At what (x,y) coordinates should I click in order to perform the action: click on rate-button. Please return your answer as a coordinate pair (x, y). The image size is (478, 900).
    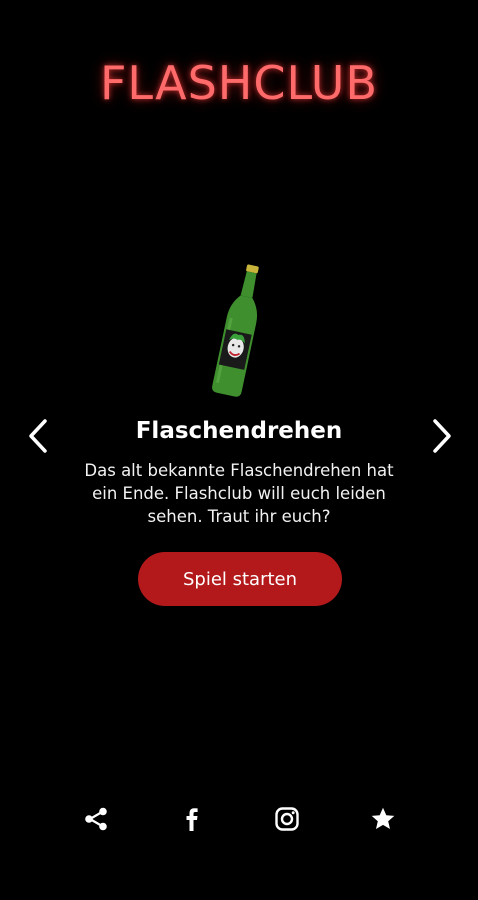
    Looking at the image, I should click on (383, 819).